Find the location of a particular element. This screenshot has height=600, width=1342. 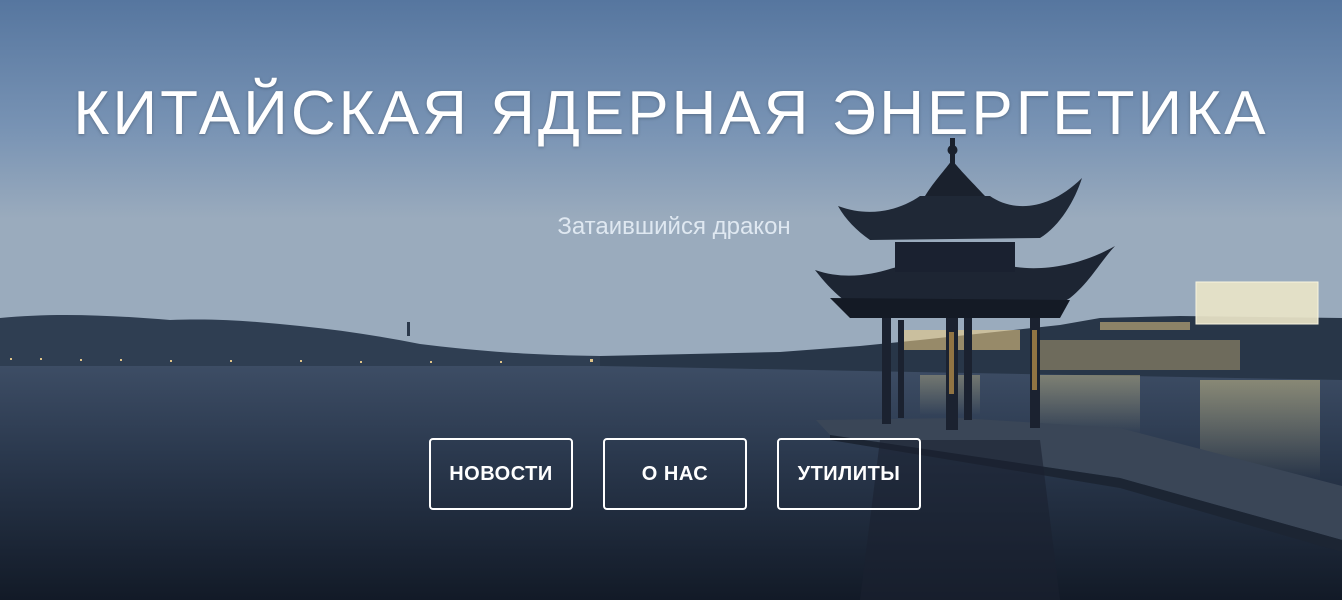

page-title: КИТАЙСКАЯ ЯДЕРНАЯ ЭНЕРГЕТИКА is located at coordinates (671, 113).